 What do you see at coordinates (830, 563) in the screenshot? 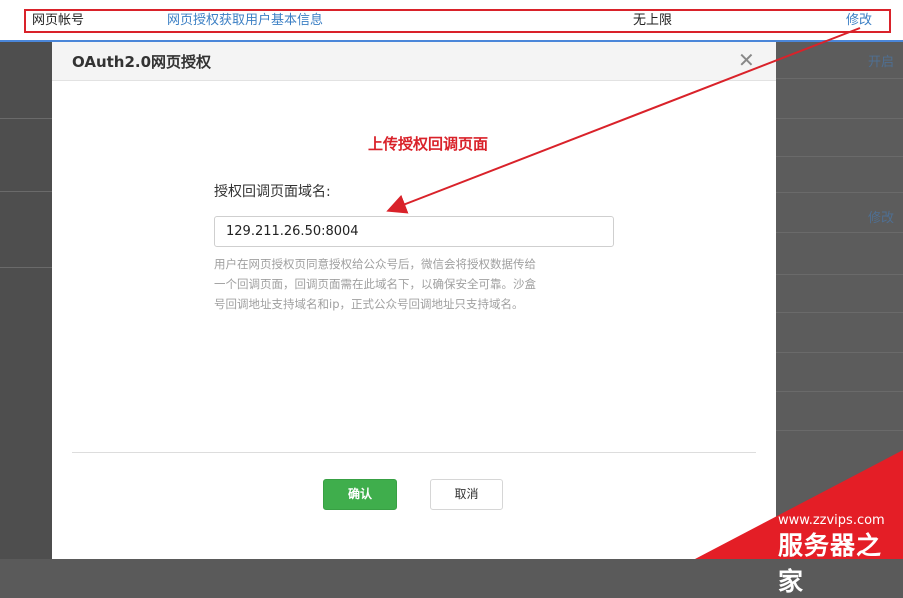
I see `watermark-name: 服务器之家` at bounding box center [830, 563].